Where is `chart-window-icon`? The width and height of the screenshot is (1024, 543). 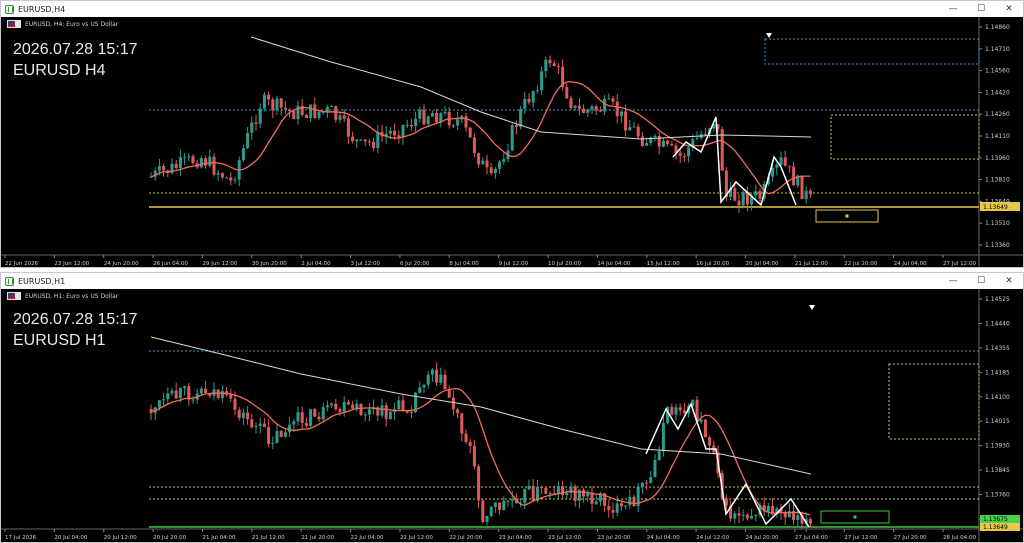 chart-window-icon is located at coordinates (9, 281).